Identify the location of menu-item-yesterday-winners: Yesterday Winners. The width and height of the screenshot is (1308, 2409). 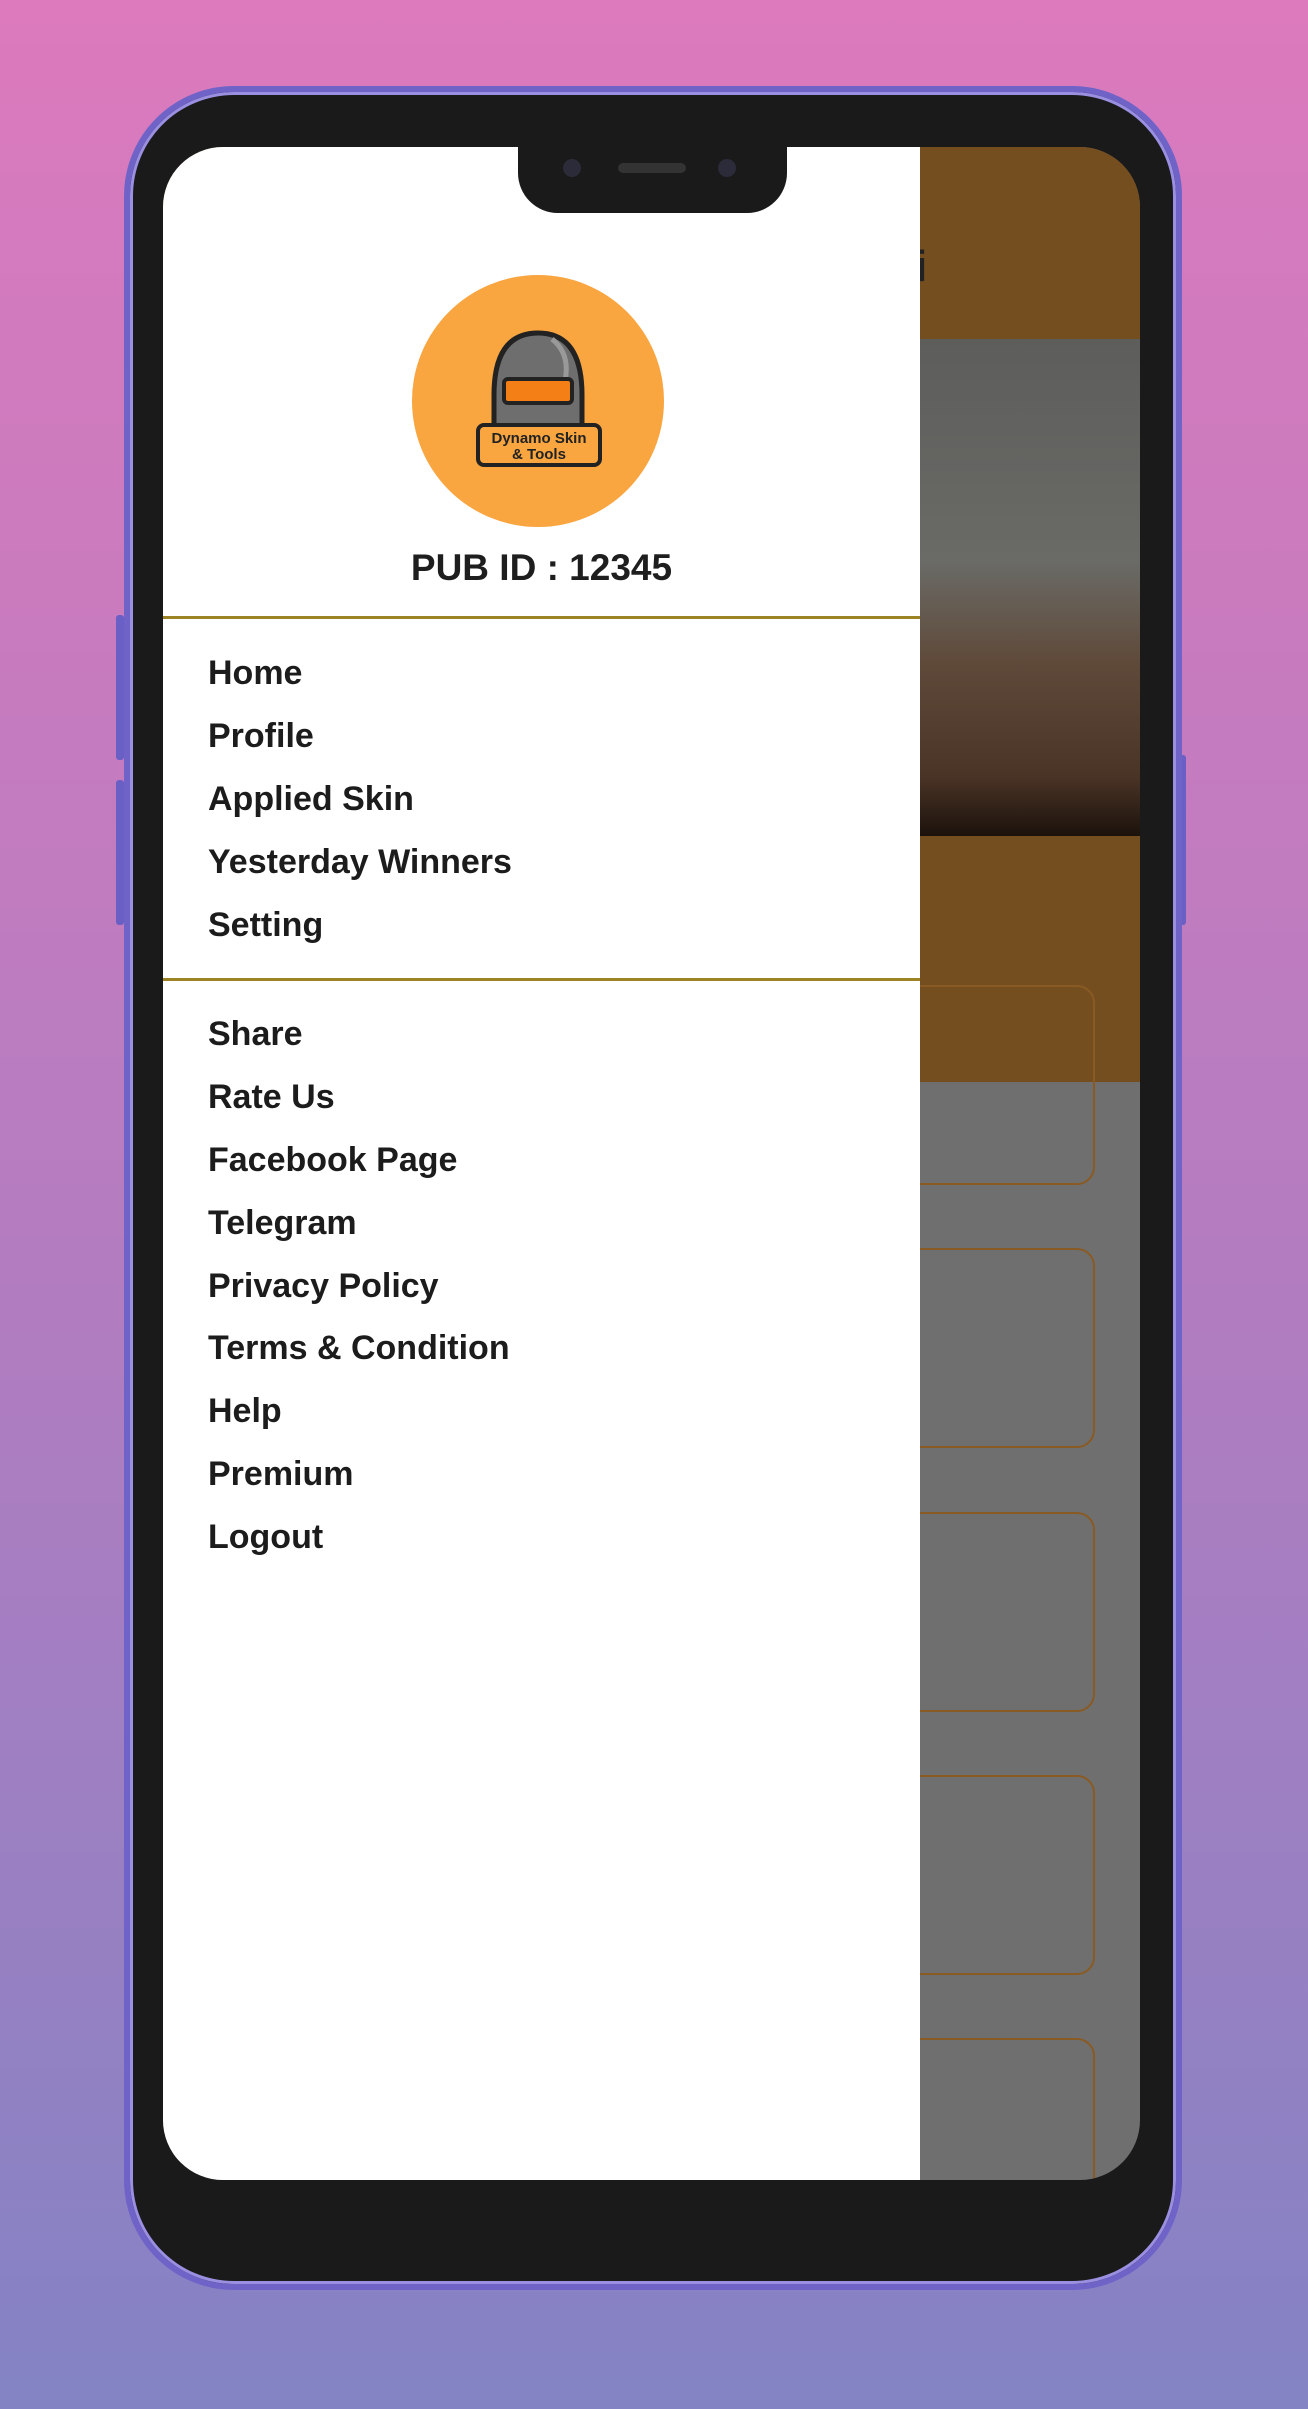
(360, 862).